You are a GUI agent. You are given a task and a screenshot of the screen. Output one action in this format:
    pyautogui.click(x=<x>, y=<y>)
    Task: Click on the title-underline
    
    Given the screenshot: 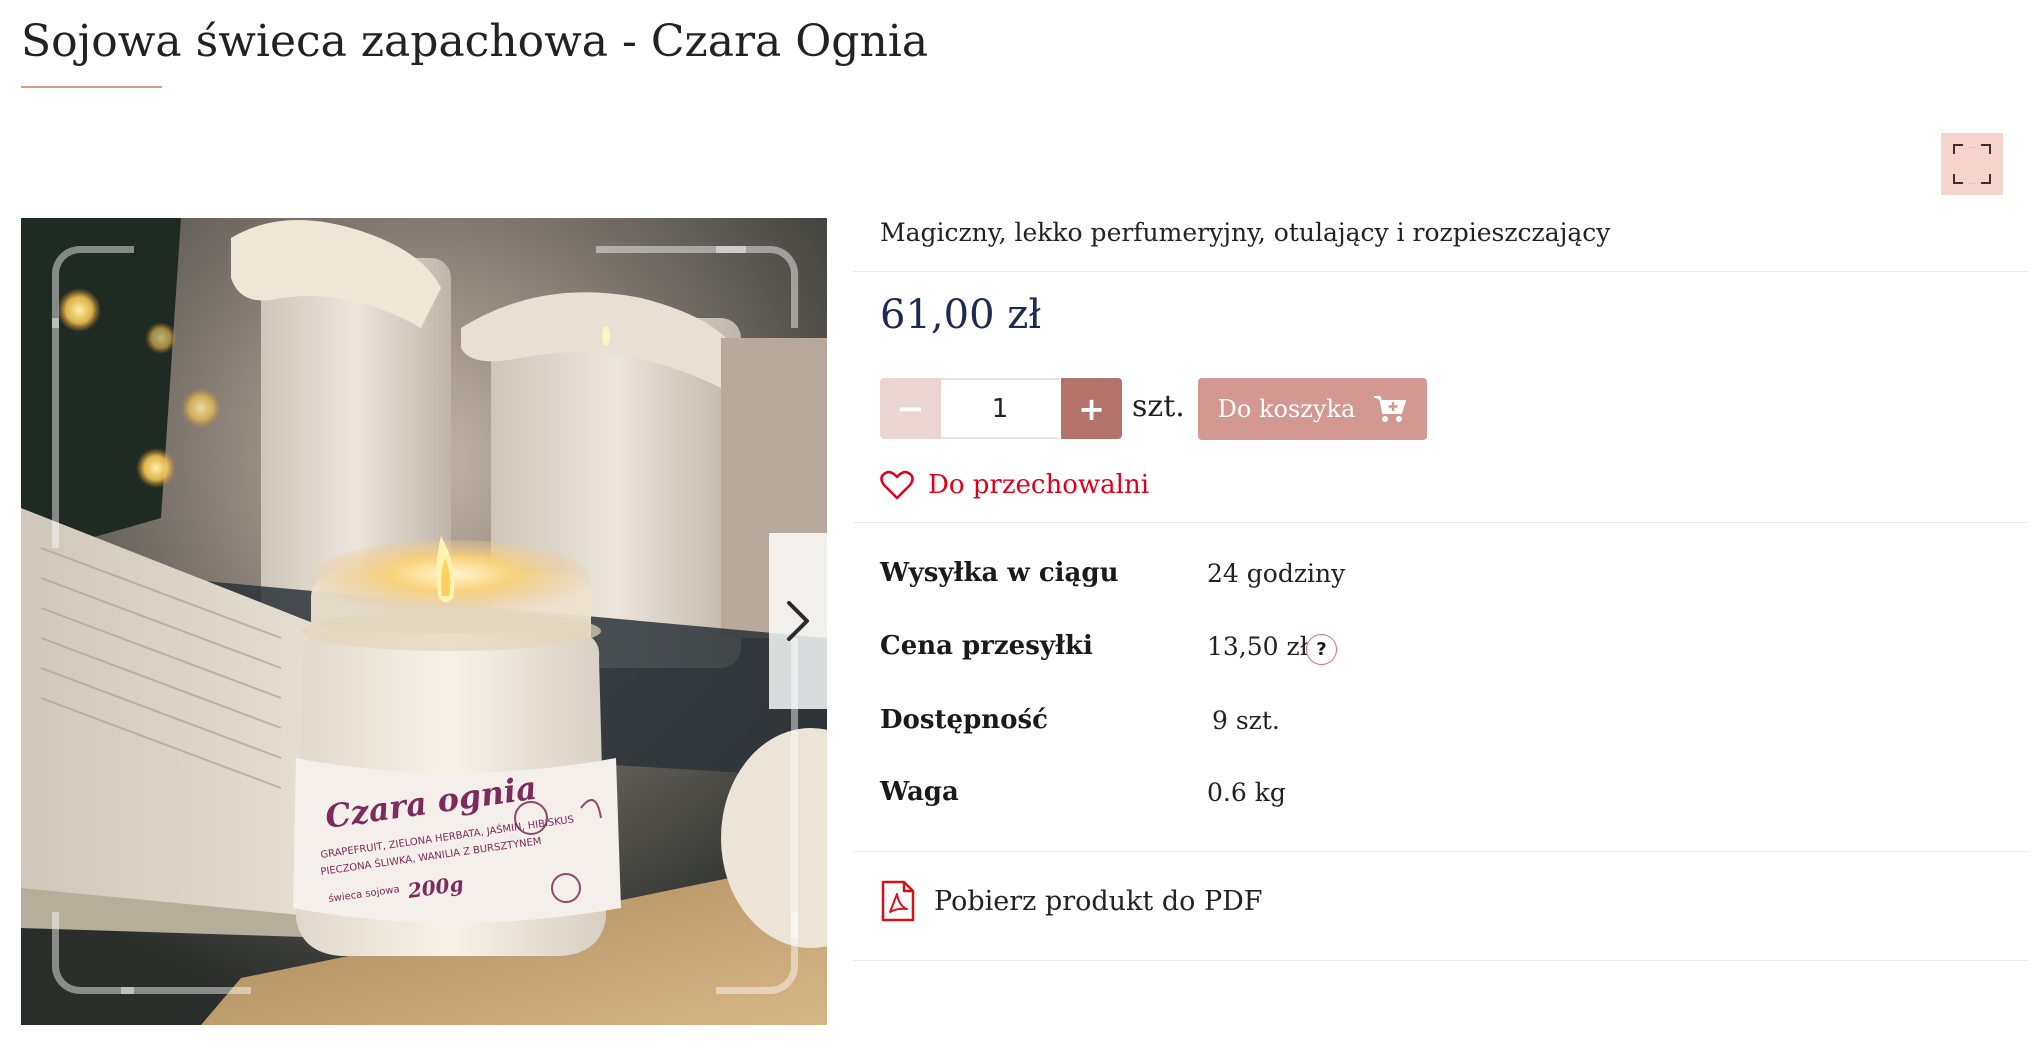 What is the action you would take?
    pyautogui.click(x=91, y=87)
    